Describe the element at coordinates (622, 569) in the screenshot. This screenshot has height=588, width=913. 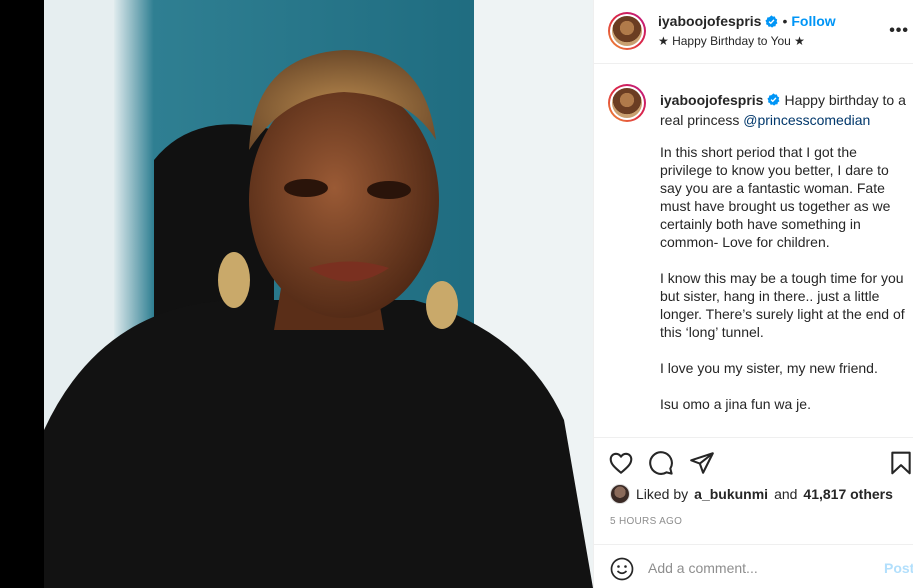
I see `smiley-icon` at that location.